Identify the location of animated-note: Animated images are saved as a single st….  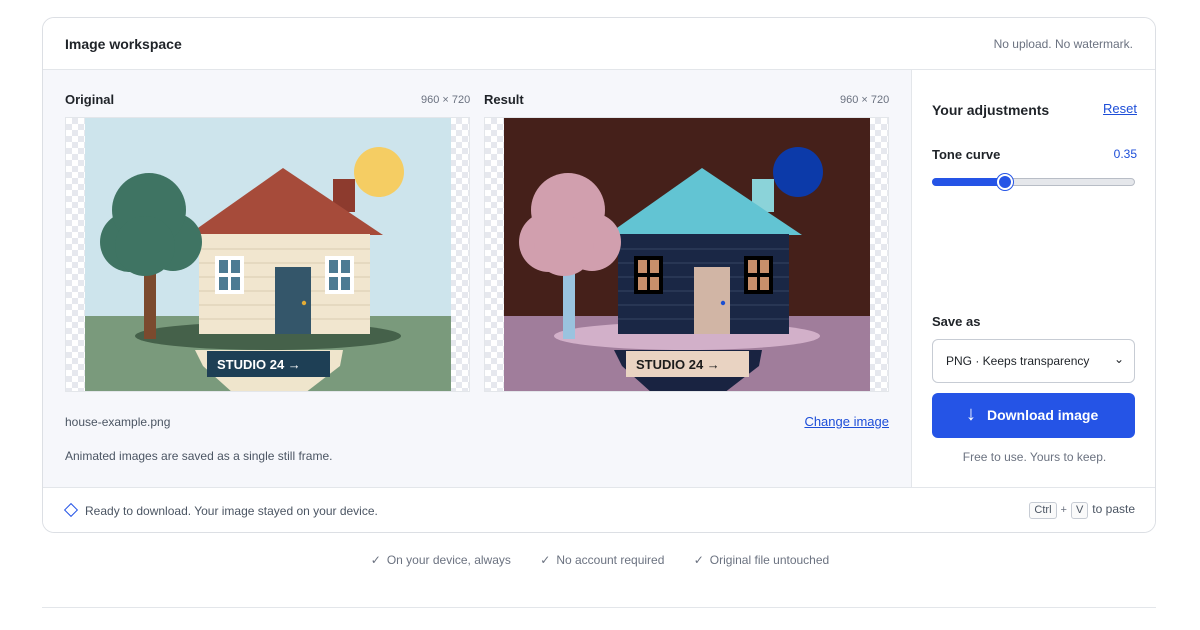
(199, 456).